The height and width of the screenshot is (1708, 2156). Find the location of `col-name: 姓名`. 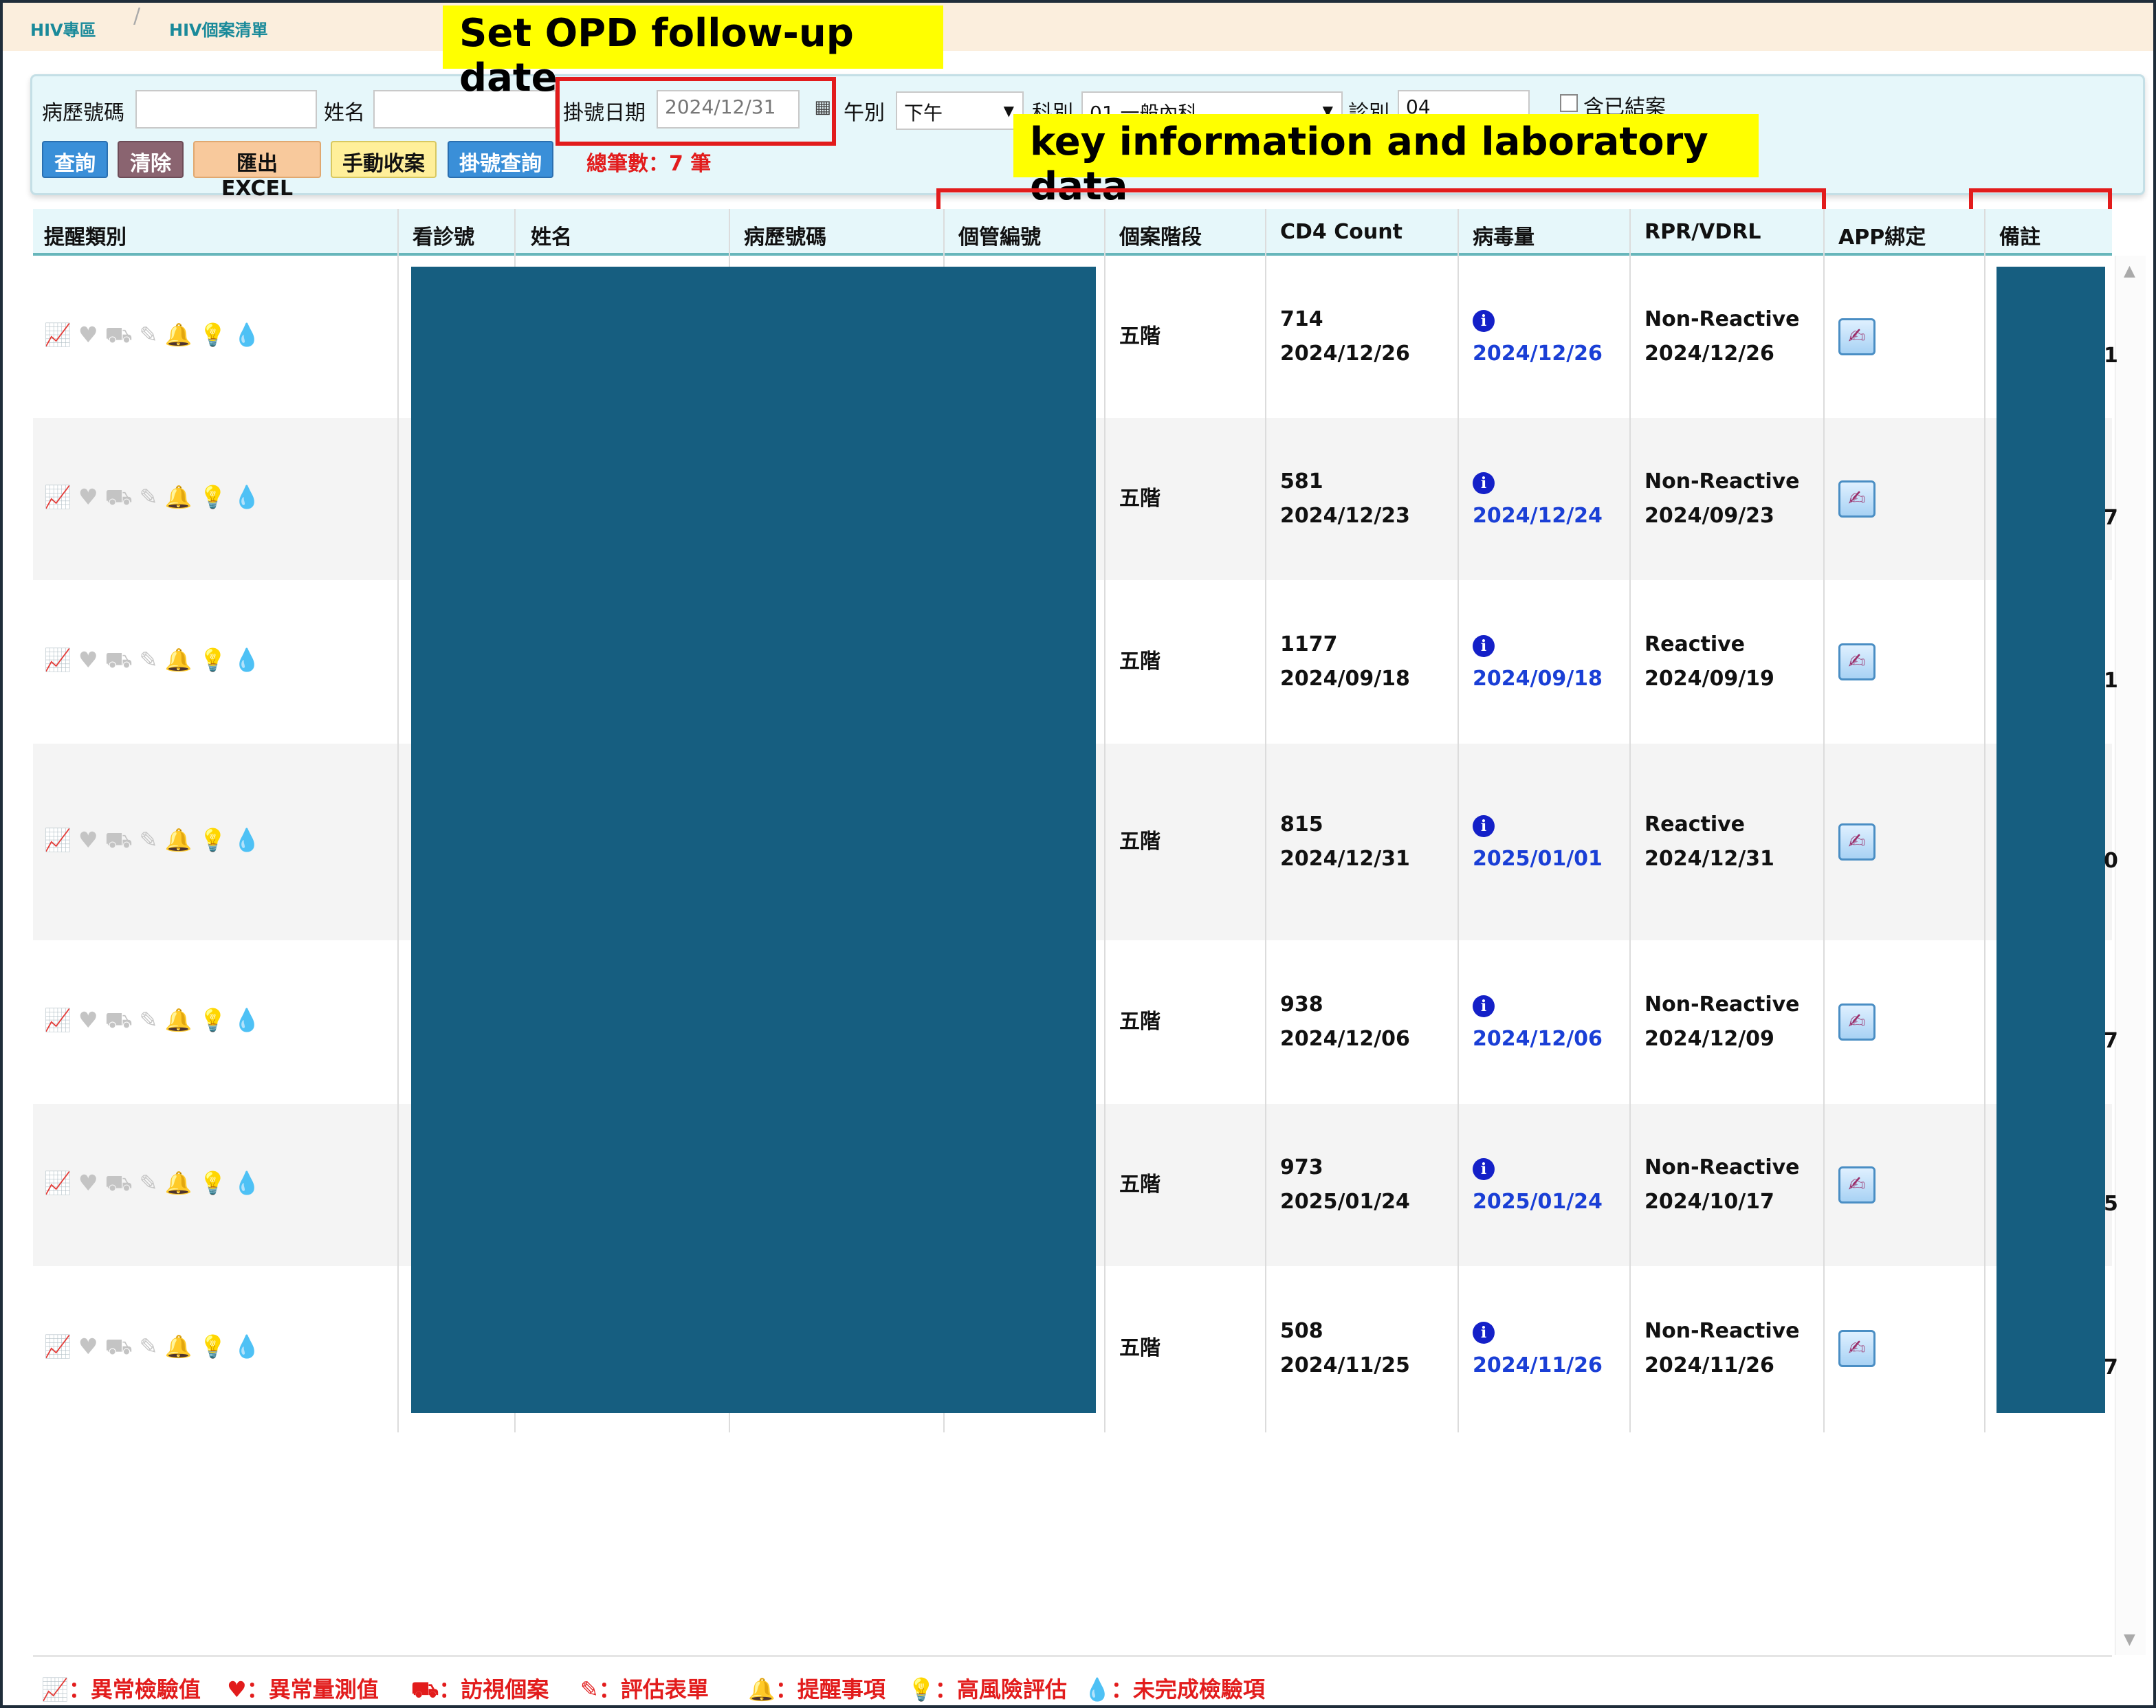

col-name: 姓名 is located at coordinates (551, 235).